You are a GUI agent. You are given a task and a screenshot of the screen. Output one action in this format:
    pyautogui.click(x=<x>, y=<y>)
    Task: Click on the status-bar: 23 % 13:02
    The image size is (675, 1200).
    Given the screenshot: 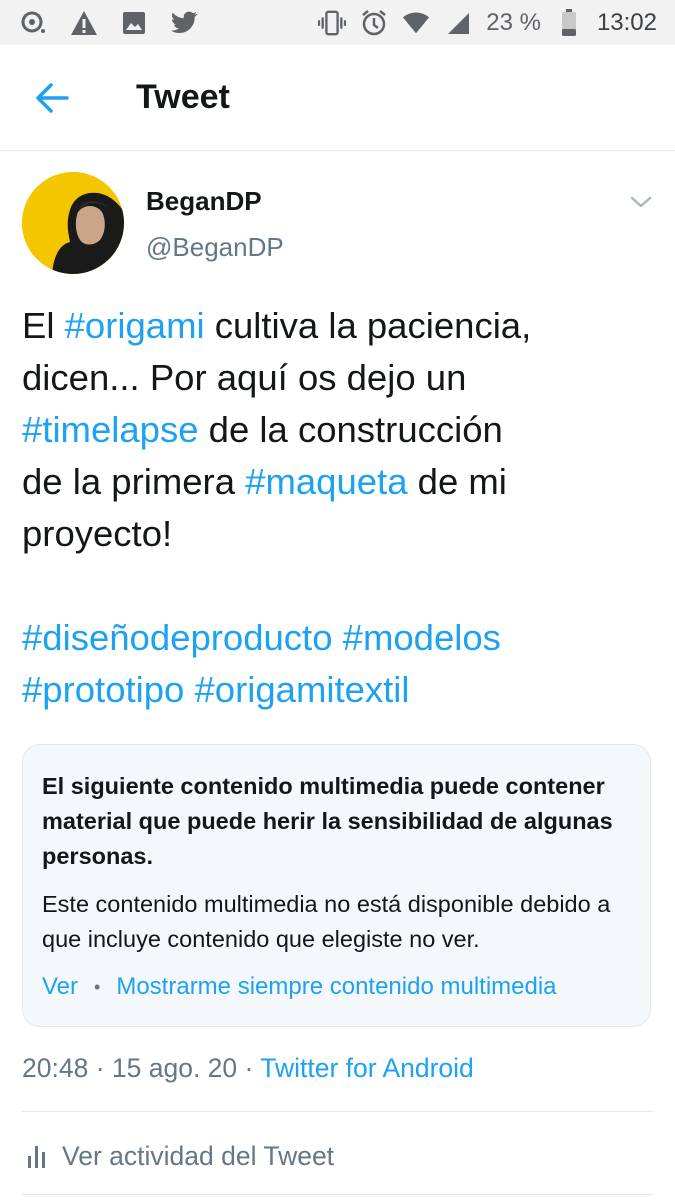 What is the action you would take?
    pyautogui.click(x=337, y=22)
    